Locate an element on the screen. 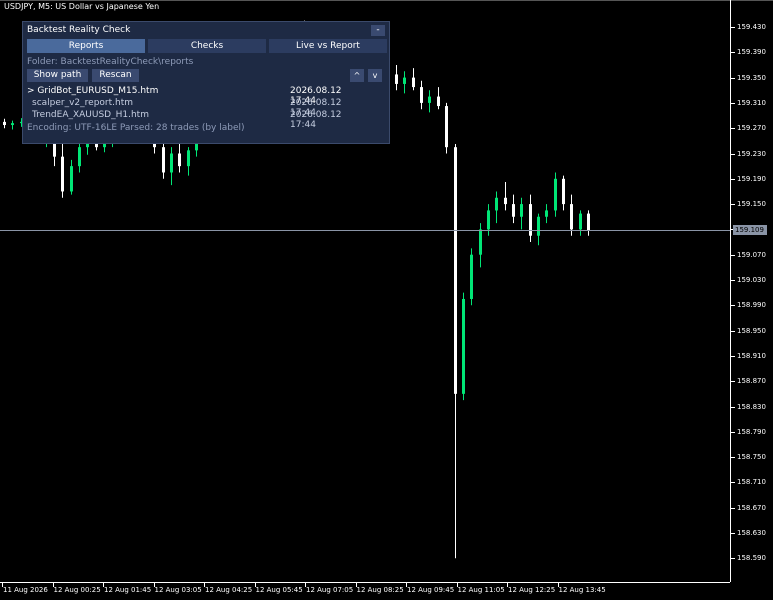 The height and width of the screenshot is (600, 773). scroll-up-button: ^ is located at coordinates (357, 75).